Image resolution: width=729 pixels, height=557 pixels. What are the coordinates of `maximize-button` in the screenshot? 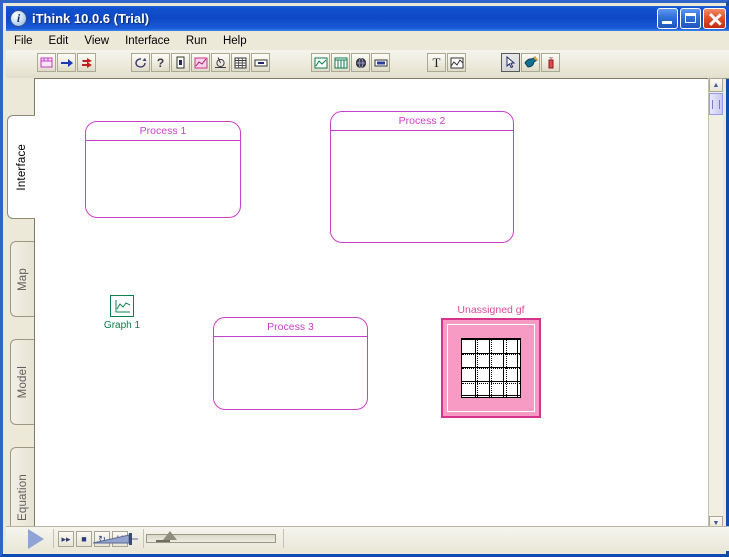 It's located at (690, 18).